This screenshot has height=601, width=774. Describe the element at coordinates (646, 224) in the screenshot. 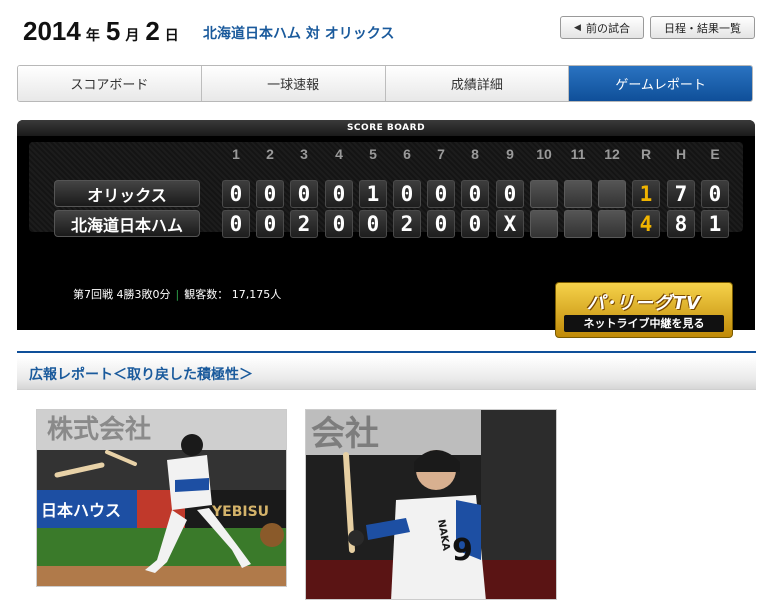

I see `score-cell-runs: 4` at that location.